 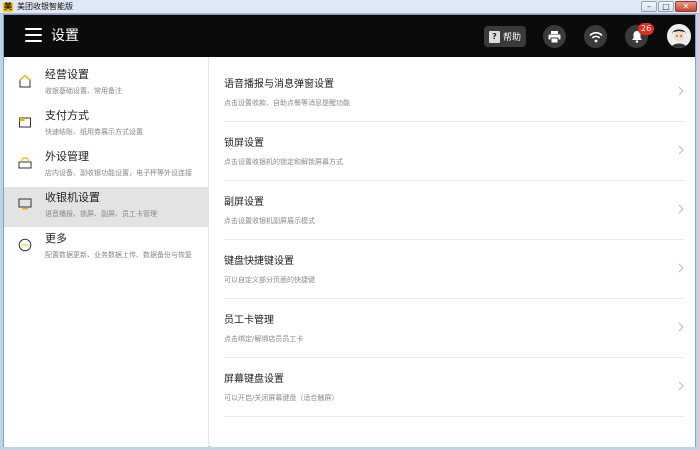 What do you see at coordinates (25, 204) in the screenshot?
I see `monitor-icon` at bounding box center [25, 204].